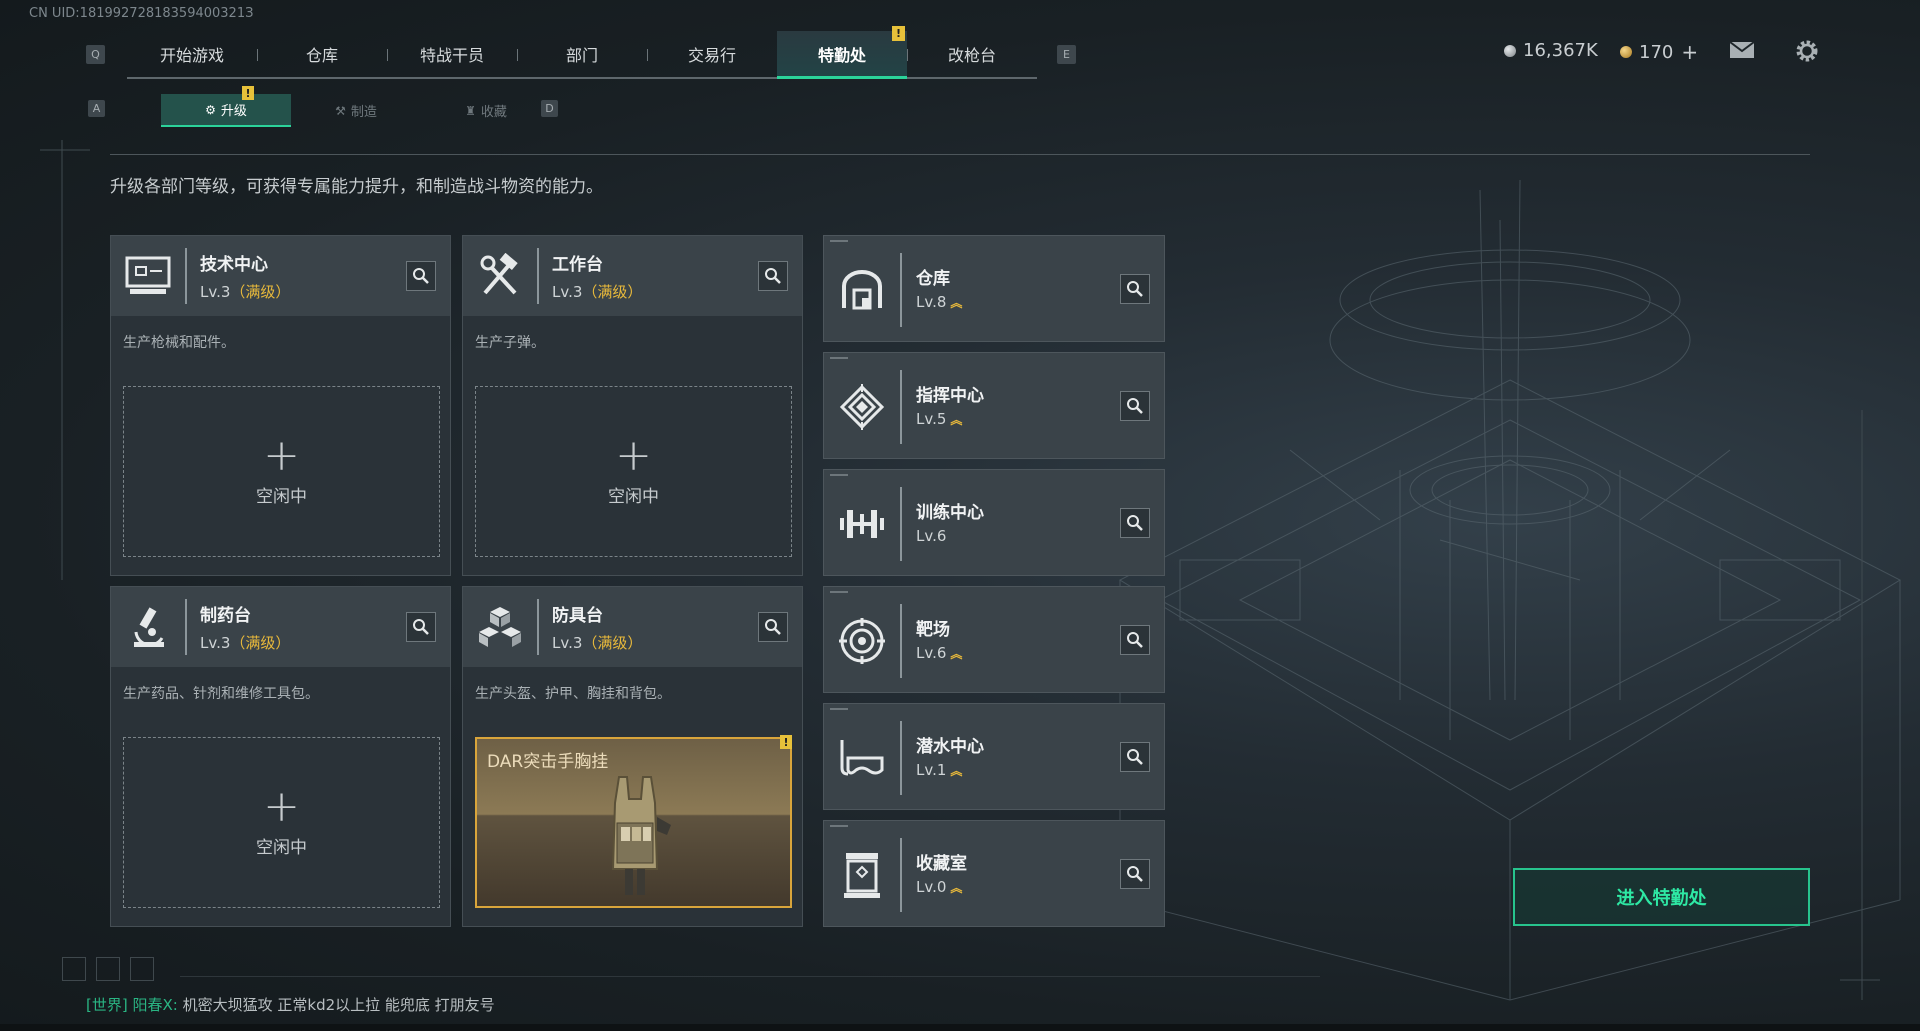  What do you see at coordinates (941, 864) in the screenshot?
I see `card-title: 收藏室` at bounding box center [941, 864].